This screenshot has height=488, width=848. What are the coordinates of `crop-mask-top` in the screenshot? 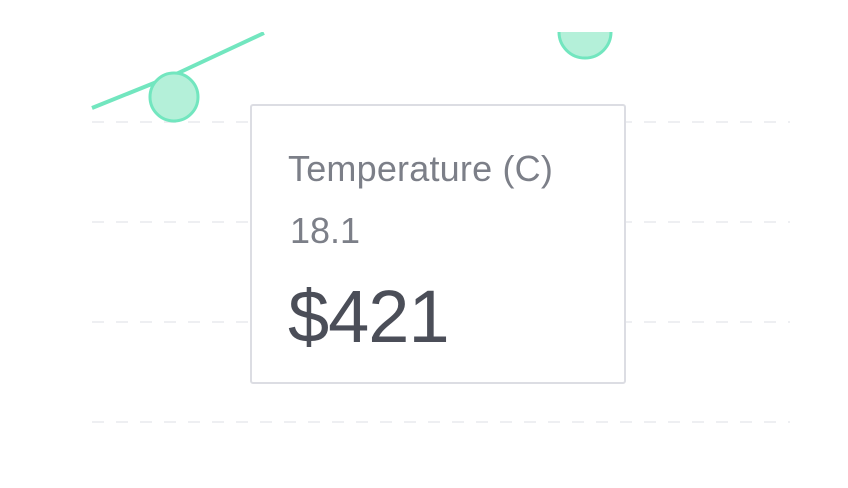 It's located at (424, 16).